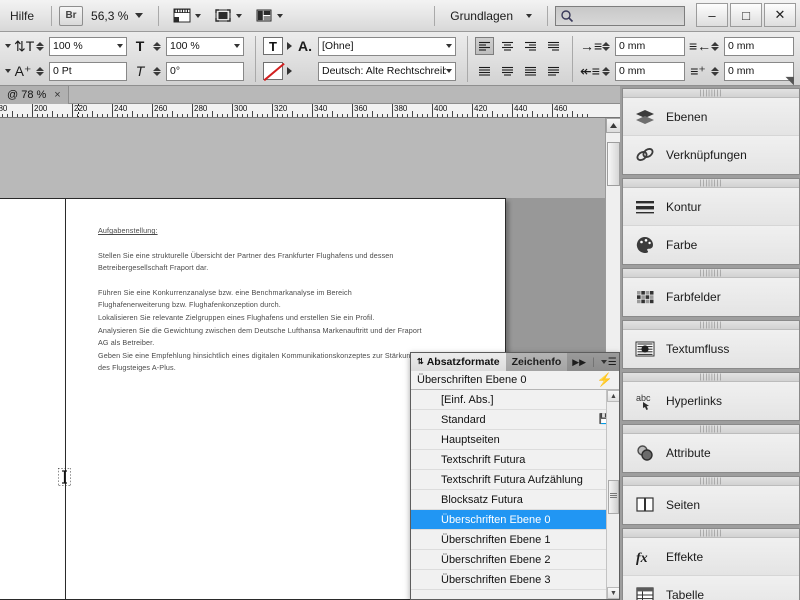 This screenshot has height=600, width=800. What do you see at coordinates (715, 71) in the screenshot?
I see `last-line-indent-stepper` at bounding box center [715, 71].